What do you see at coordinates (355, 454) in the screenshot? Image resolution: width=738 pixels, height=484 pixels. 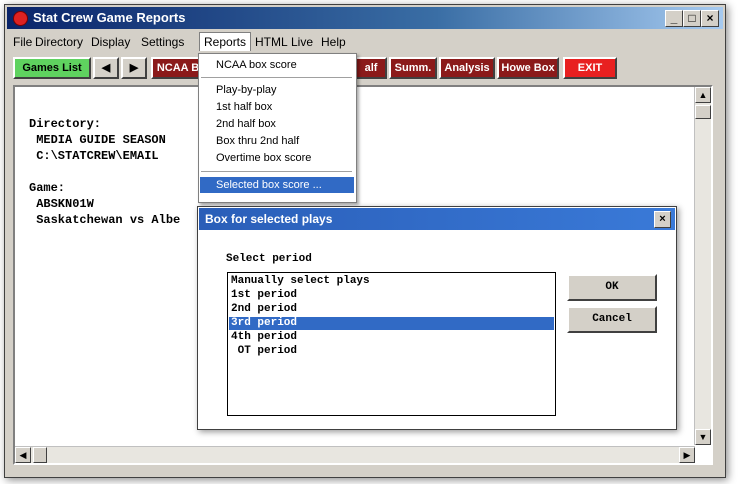 I see `horizontal-scrollbar: ◀ ▶` at bounding box center [355, 454].